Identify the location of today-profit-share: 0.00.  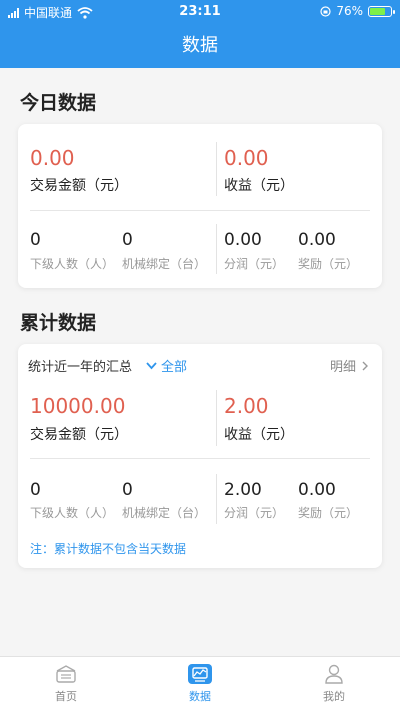
(243, 240).